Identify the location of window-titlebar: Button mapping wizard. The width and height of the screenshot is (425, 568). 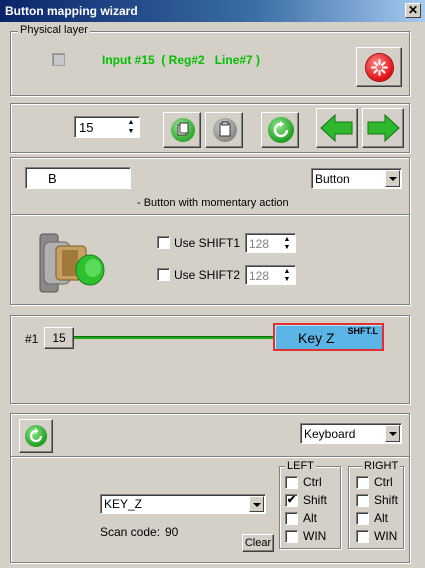
(212, 11).